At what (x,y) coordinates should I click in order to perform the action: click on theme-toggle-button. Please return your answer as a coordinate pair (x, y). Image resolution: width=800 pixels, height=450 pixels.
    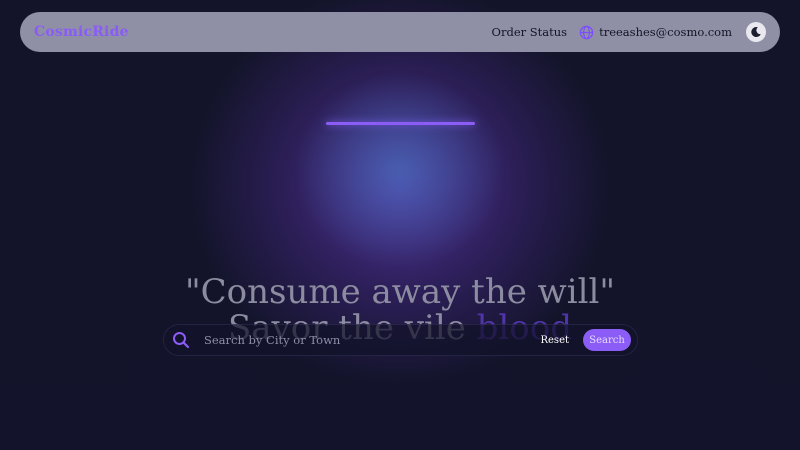
    Looking at the image, I should click on (756, 32).